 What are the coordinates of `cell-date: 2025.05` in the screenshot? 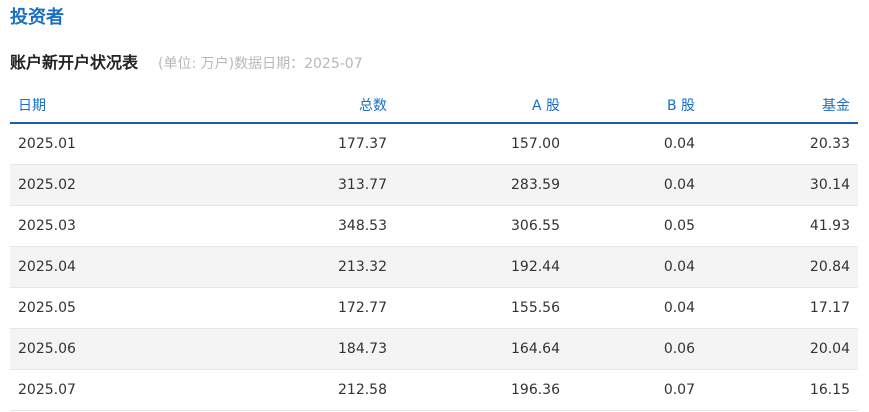 It's located at (70, 308).